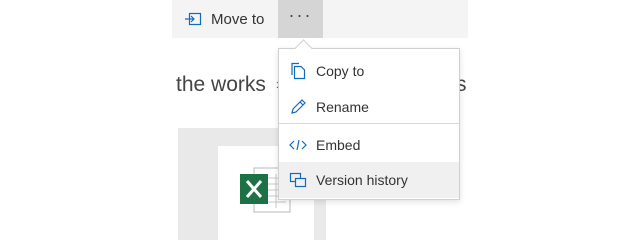  What do you see at coordinates (300, 15) in the screenshot?
I see `ellipsis-icon: ···` at bounding box center [300, 15].